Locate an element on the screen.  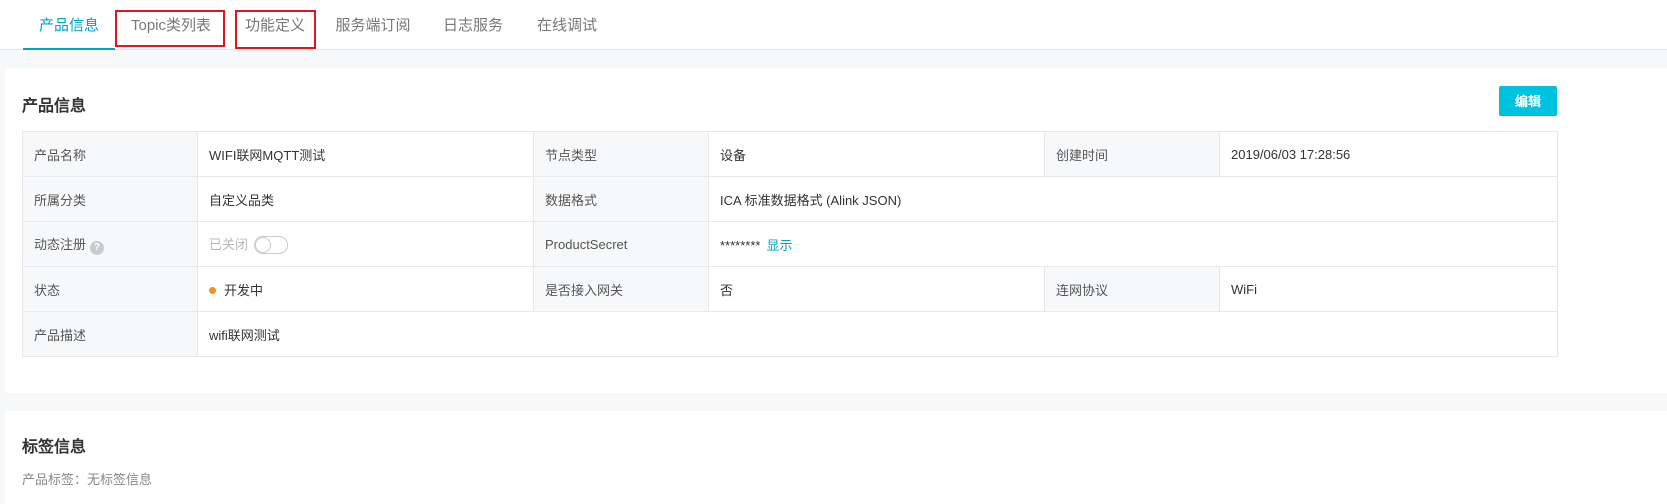
table-row: 所属分类 自定义品类 数据格式 ICA 标准数据格式 (Alink JSON) is located at coordinates (790, 199).